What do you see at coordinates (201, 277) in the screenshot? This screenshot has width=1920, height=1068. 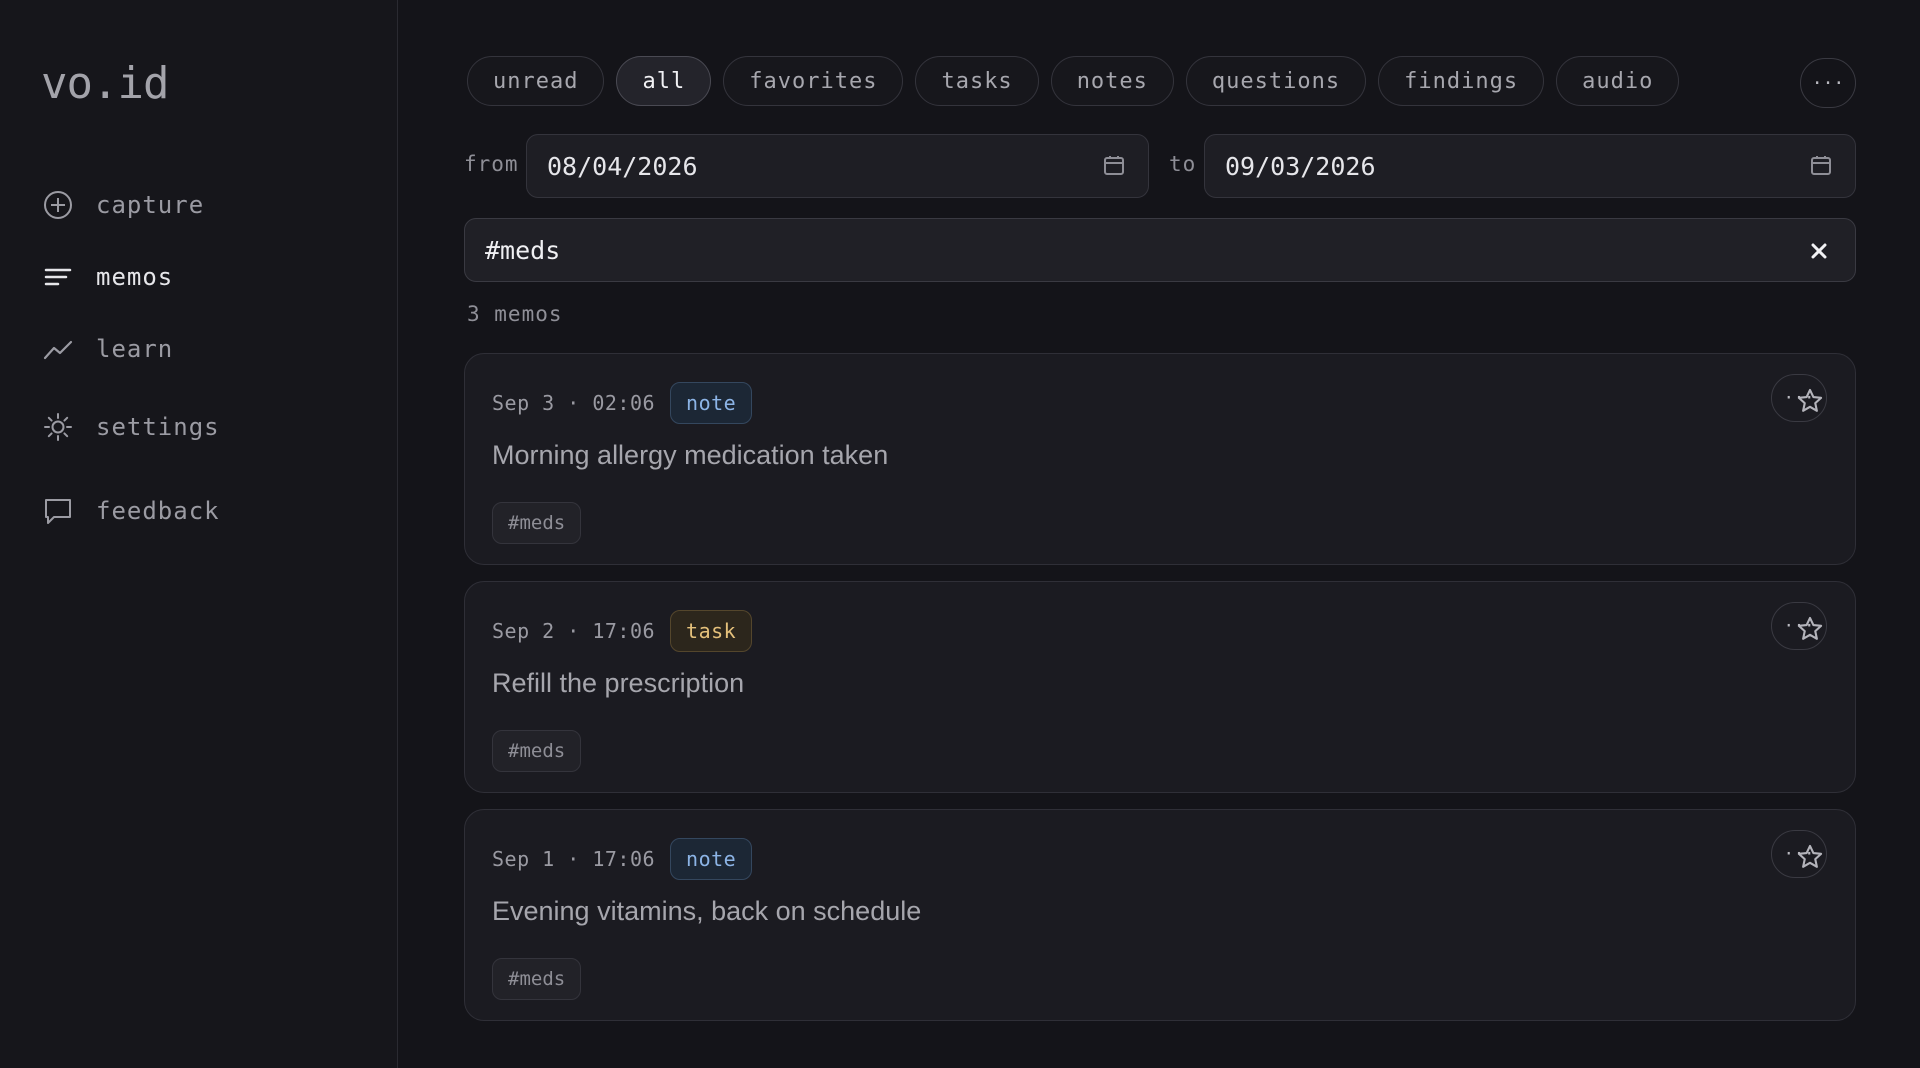 I see `sidebar-item-memos: memos` at bounding box center [201, 277].